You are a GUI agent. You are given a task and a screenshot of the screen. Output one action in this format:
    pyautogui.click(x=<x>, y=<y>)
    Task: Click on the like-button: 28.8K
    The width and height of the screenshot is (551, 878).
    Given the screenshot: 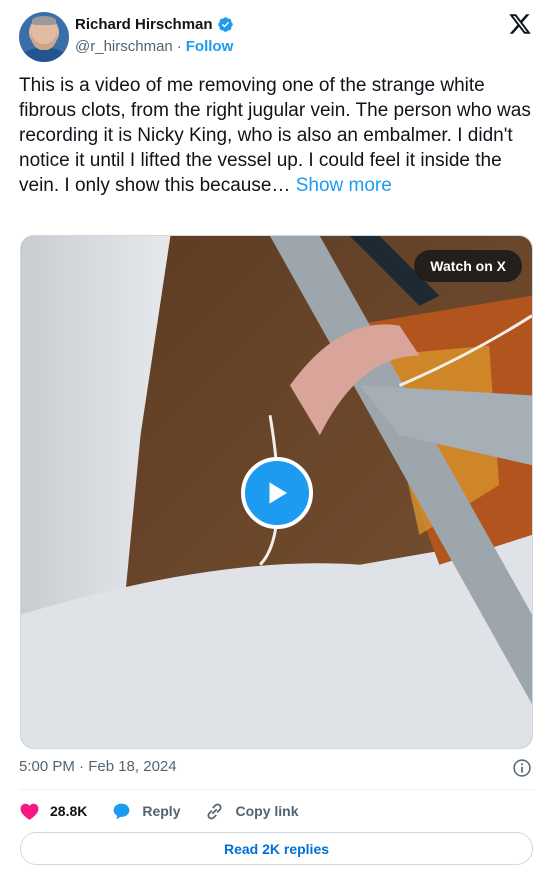 What is the action you would take?
    pyautogui.click(x=53, y=811)
    